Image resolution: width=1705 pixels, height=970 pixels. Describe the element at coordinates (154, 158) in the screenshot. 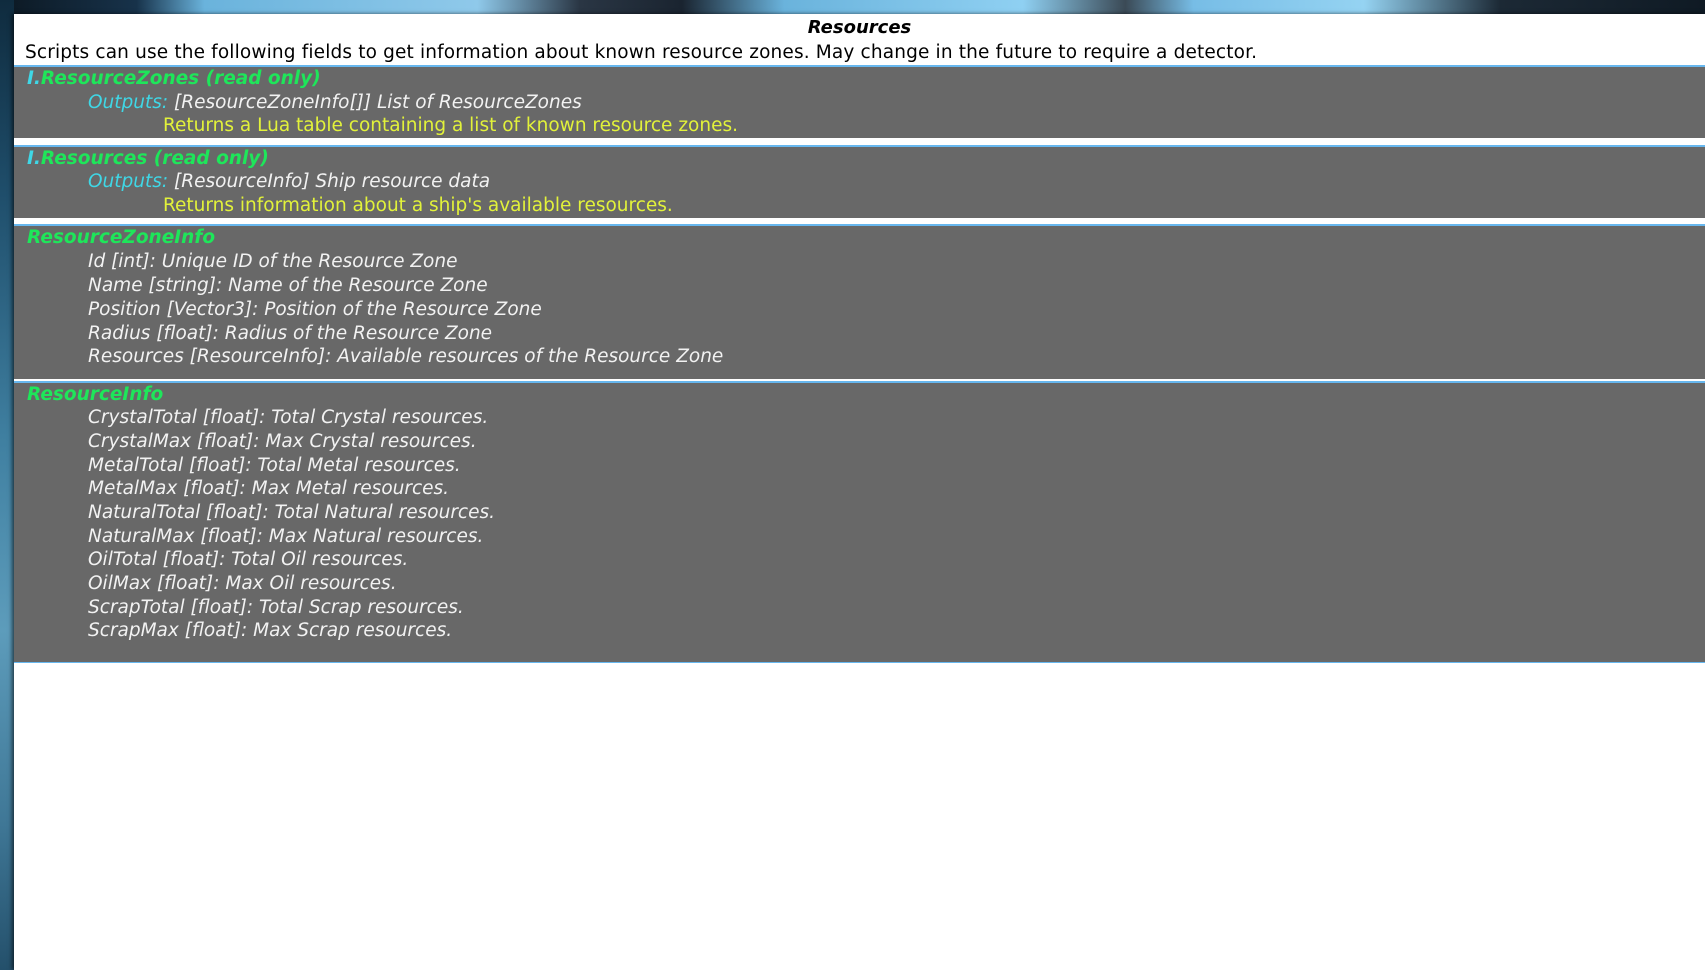

I see `section-header-label: Resources (read only)` at that location.